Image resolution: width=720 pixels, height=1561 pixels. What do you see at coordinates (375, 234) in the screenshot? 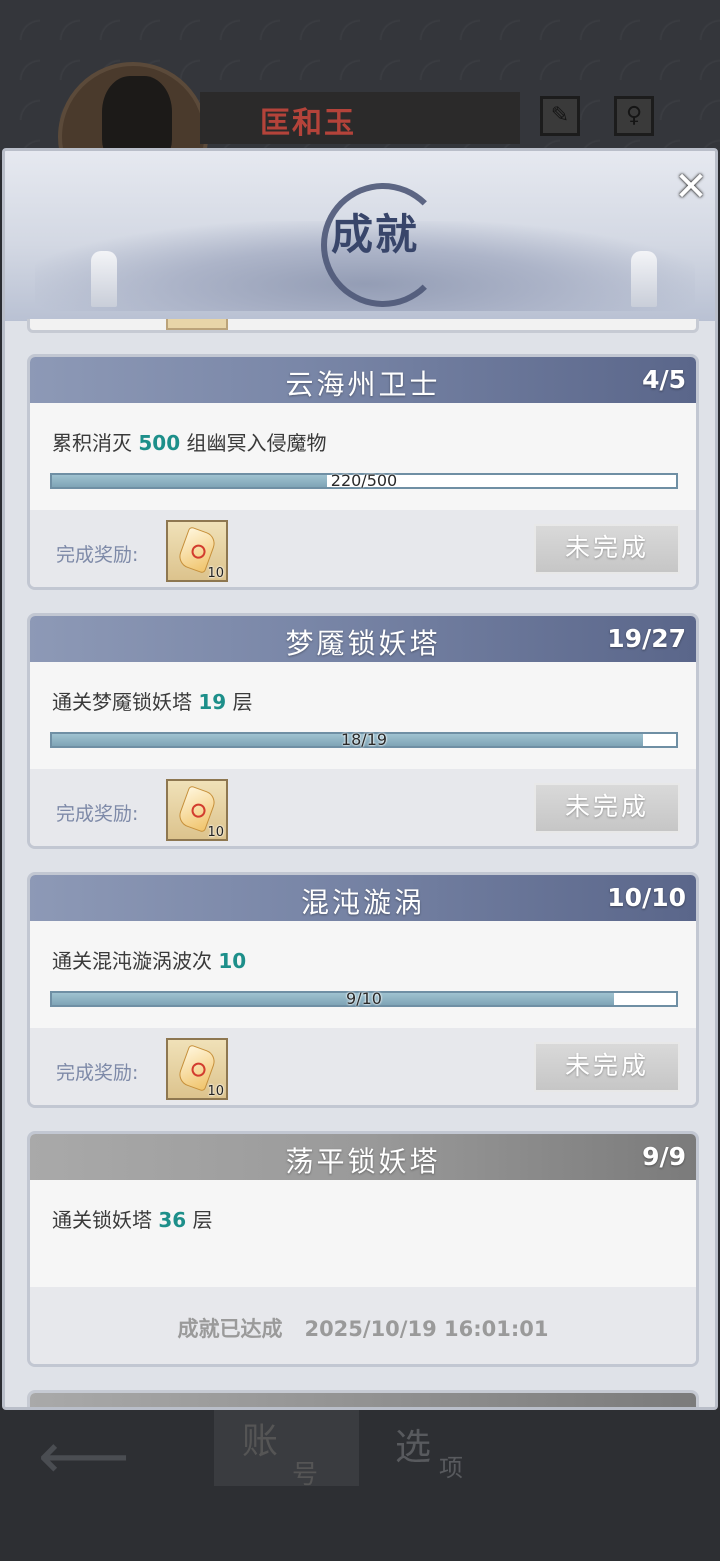
I see `dialog-title: 成就` at bounding box center [375, 234].